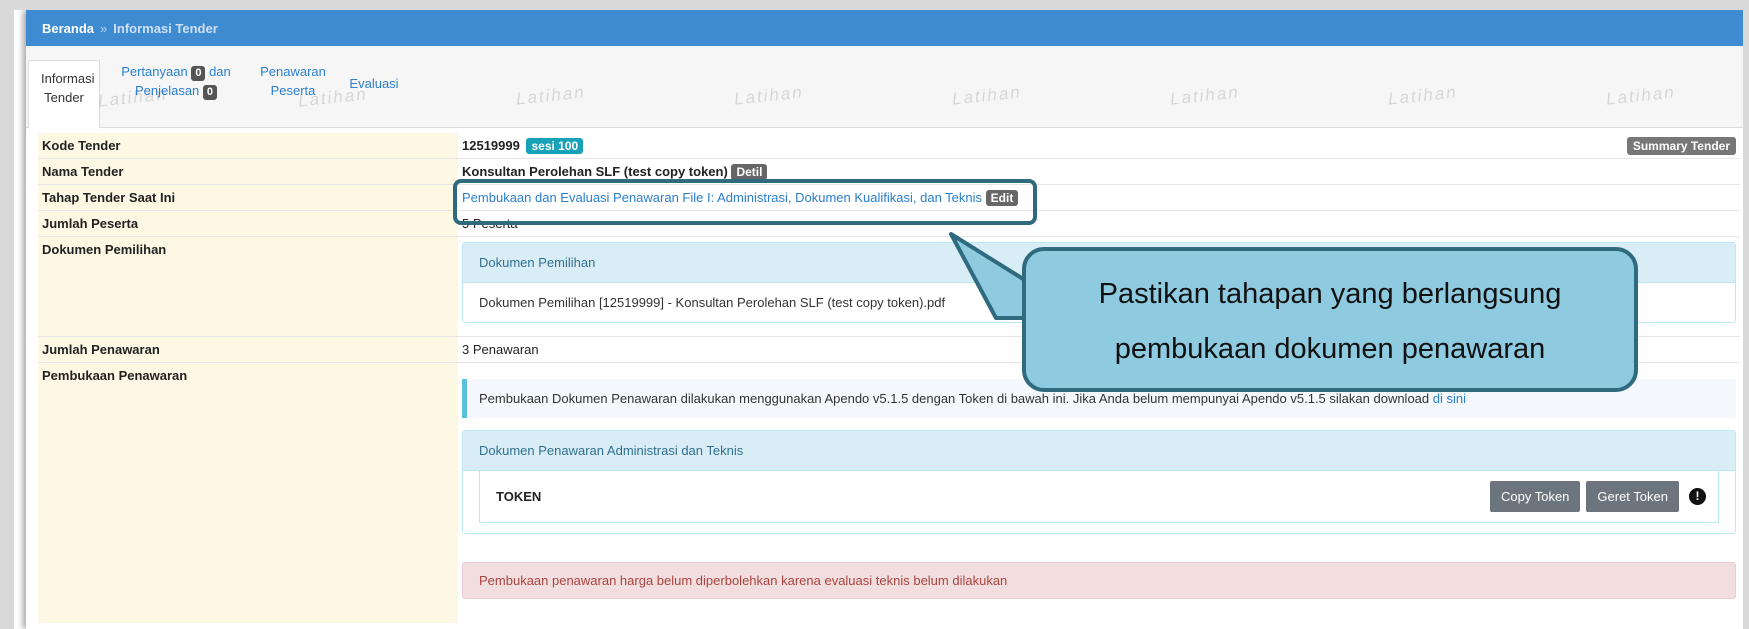 This screenshot has height=629, width=1749. Describe the element at coordinates (64, 97) in the screenshot. I see `tab-label-line2: Tender` at that location.